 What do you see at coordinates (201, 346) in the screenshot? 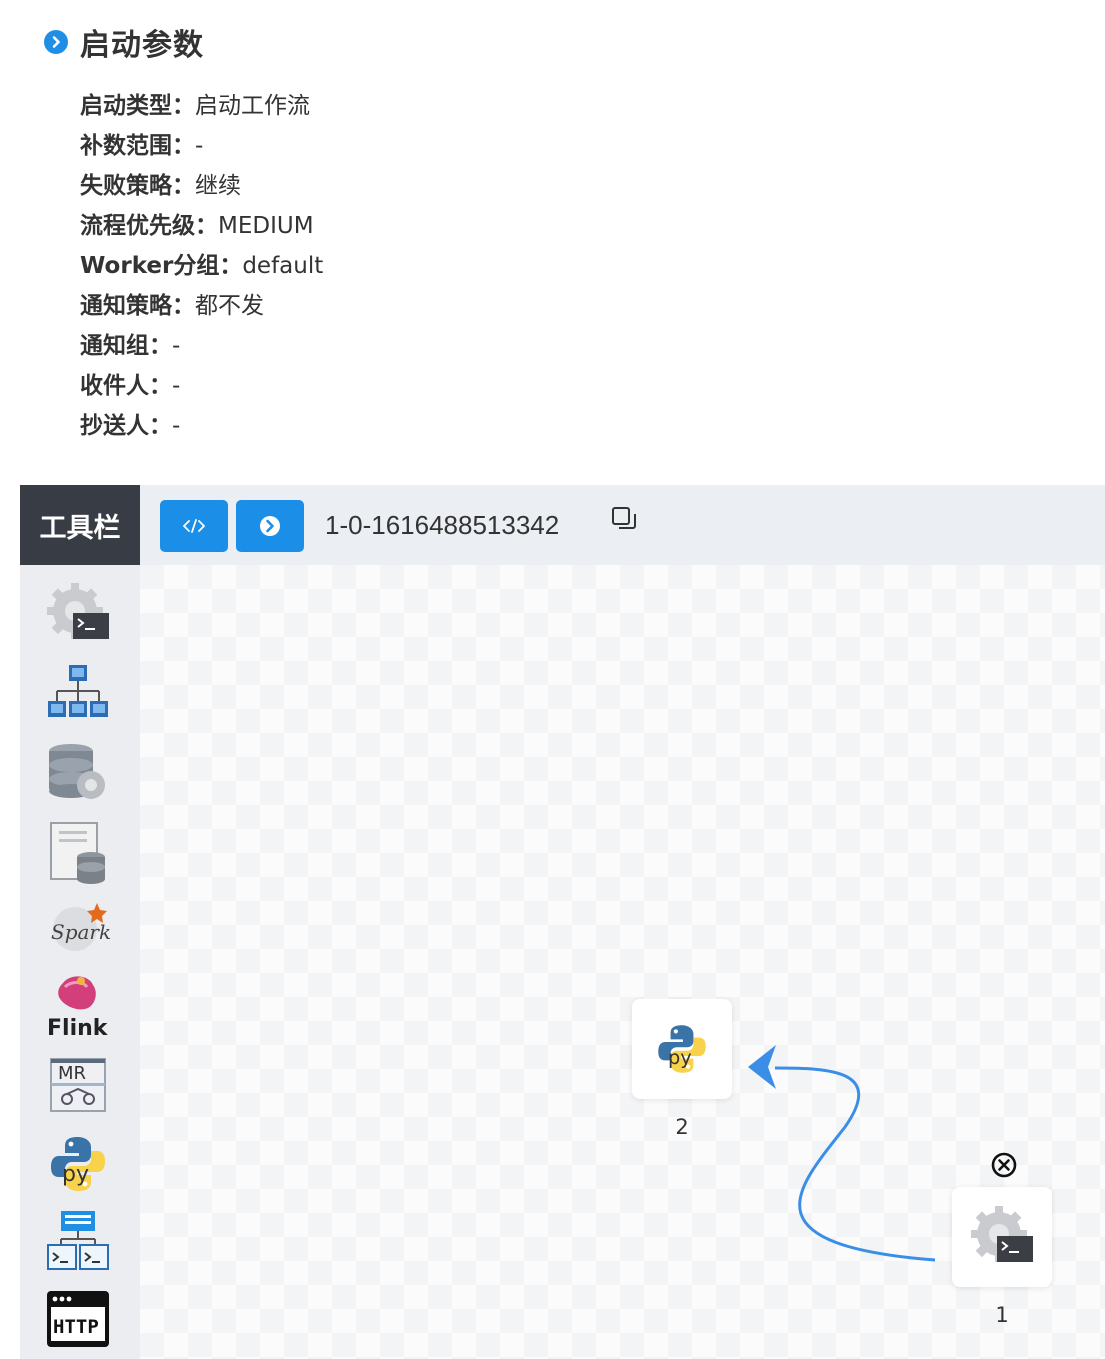
I see `param-row: 通知组：-` at bounding box center [201, 346].